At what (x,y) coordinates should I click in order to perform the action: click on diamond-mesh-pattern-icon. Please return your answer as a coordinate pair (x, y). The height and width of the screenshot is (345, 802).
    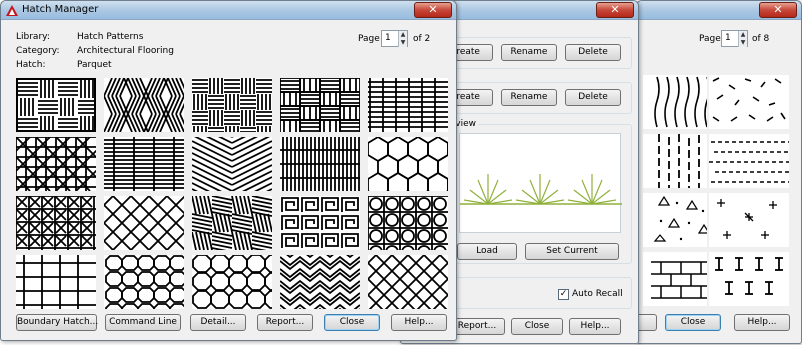
    Looking at the image, I should click on (408, 282).